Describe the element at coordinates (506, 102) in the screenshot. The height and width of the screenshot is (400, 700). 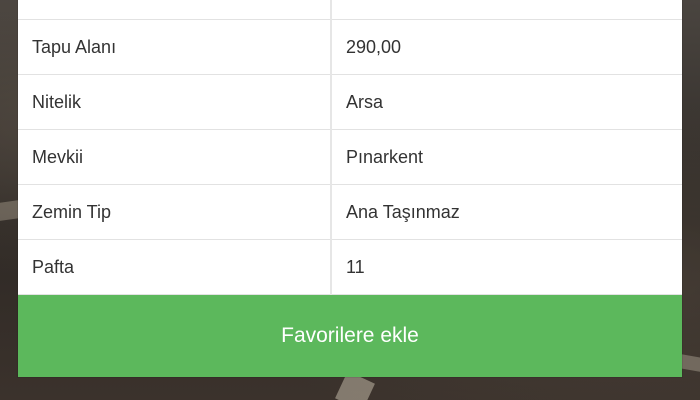
I see `property-value-nitelik: Arsa` at that location.